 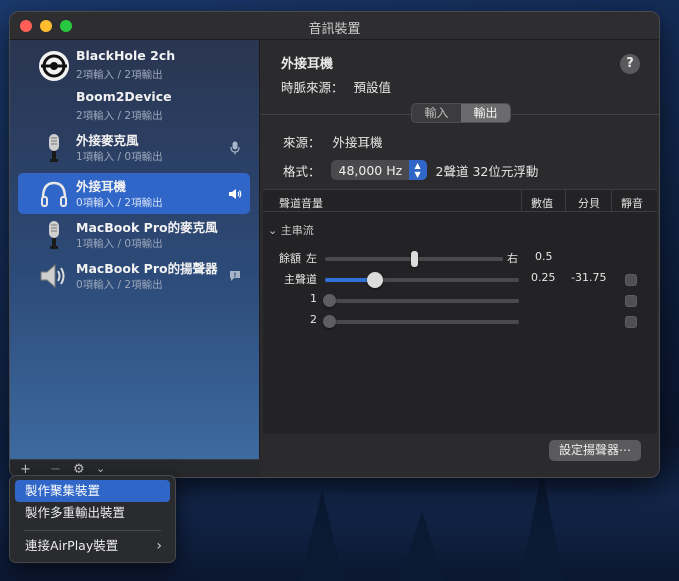 I want to click on col-channel-volume: 聲道音量, so click(x=301, y=203).